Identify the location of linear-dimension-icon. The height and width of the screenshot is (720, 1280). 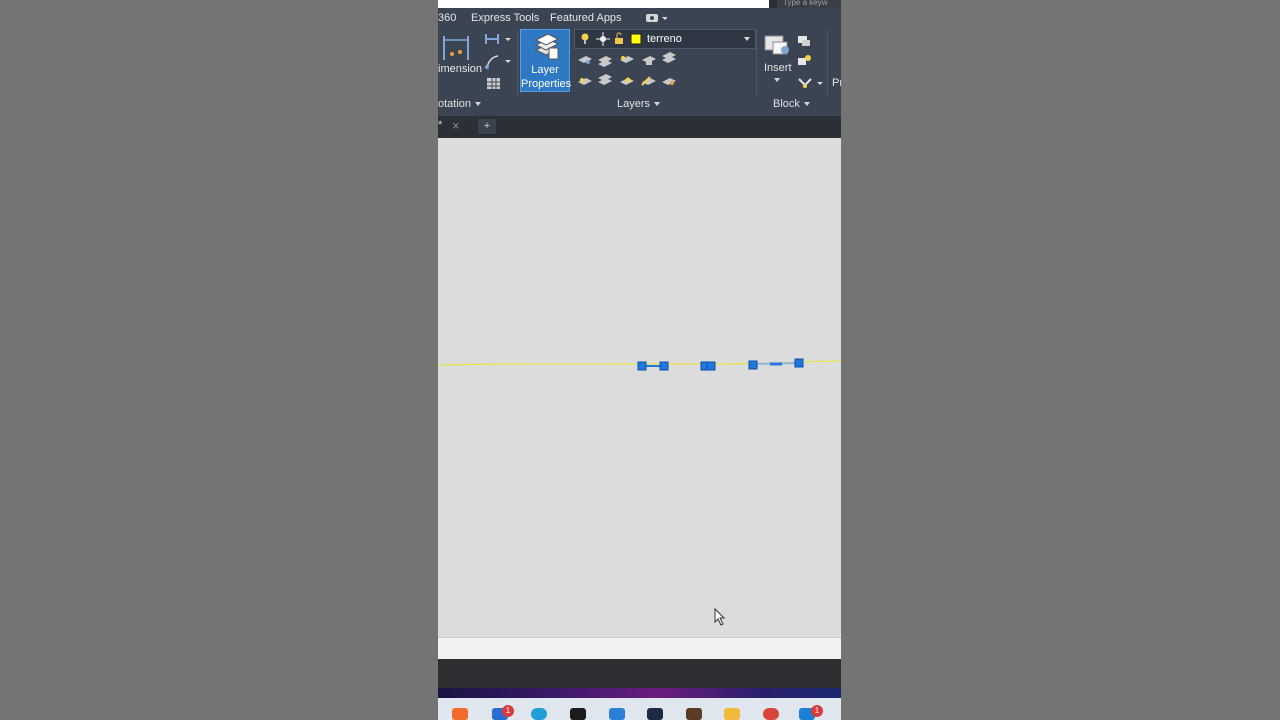
(499, 39).